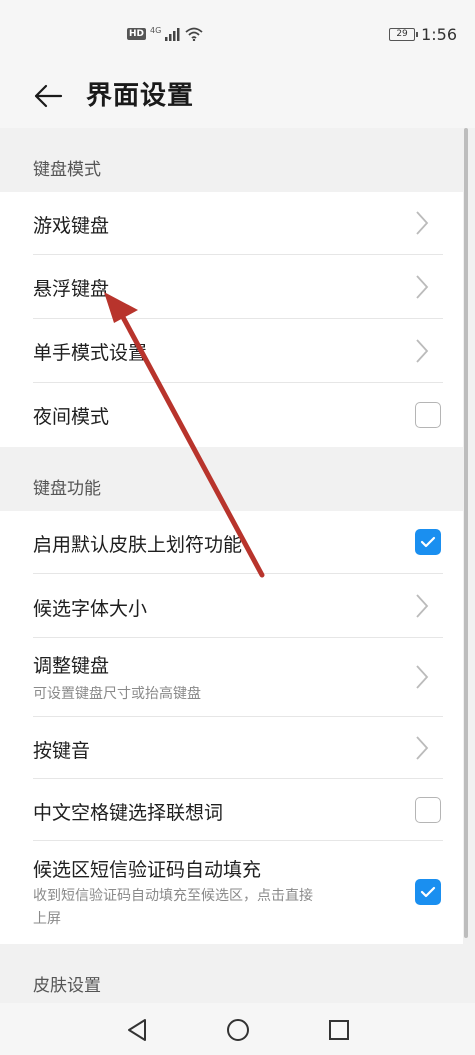 The height and width of the screenshot is (1055, 475). Describe the element at coordinates (466, 533) in the screenshot. I see `scrollbar` at that location.